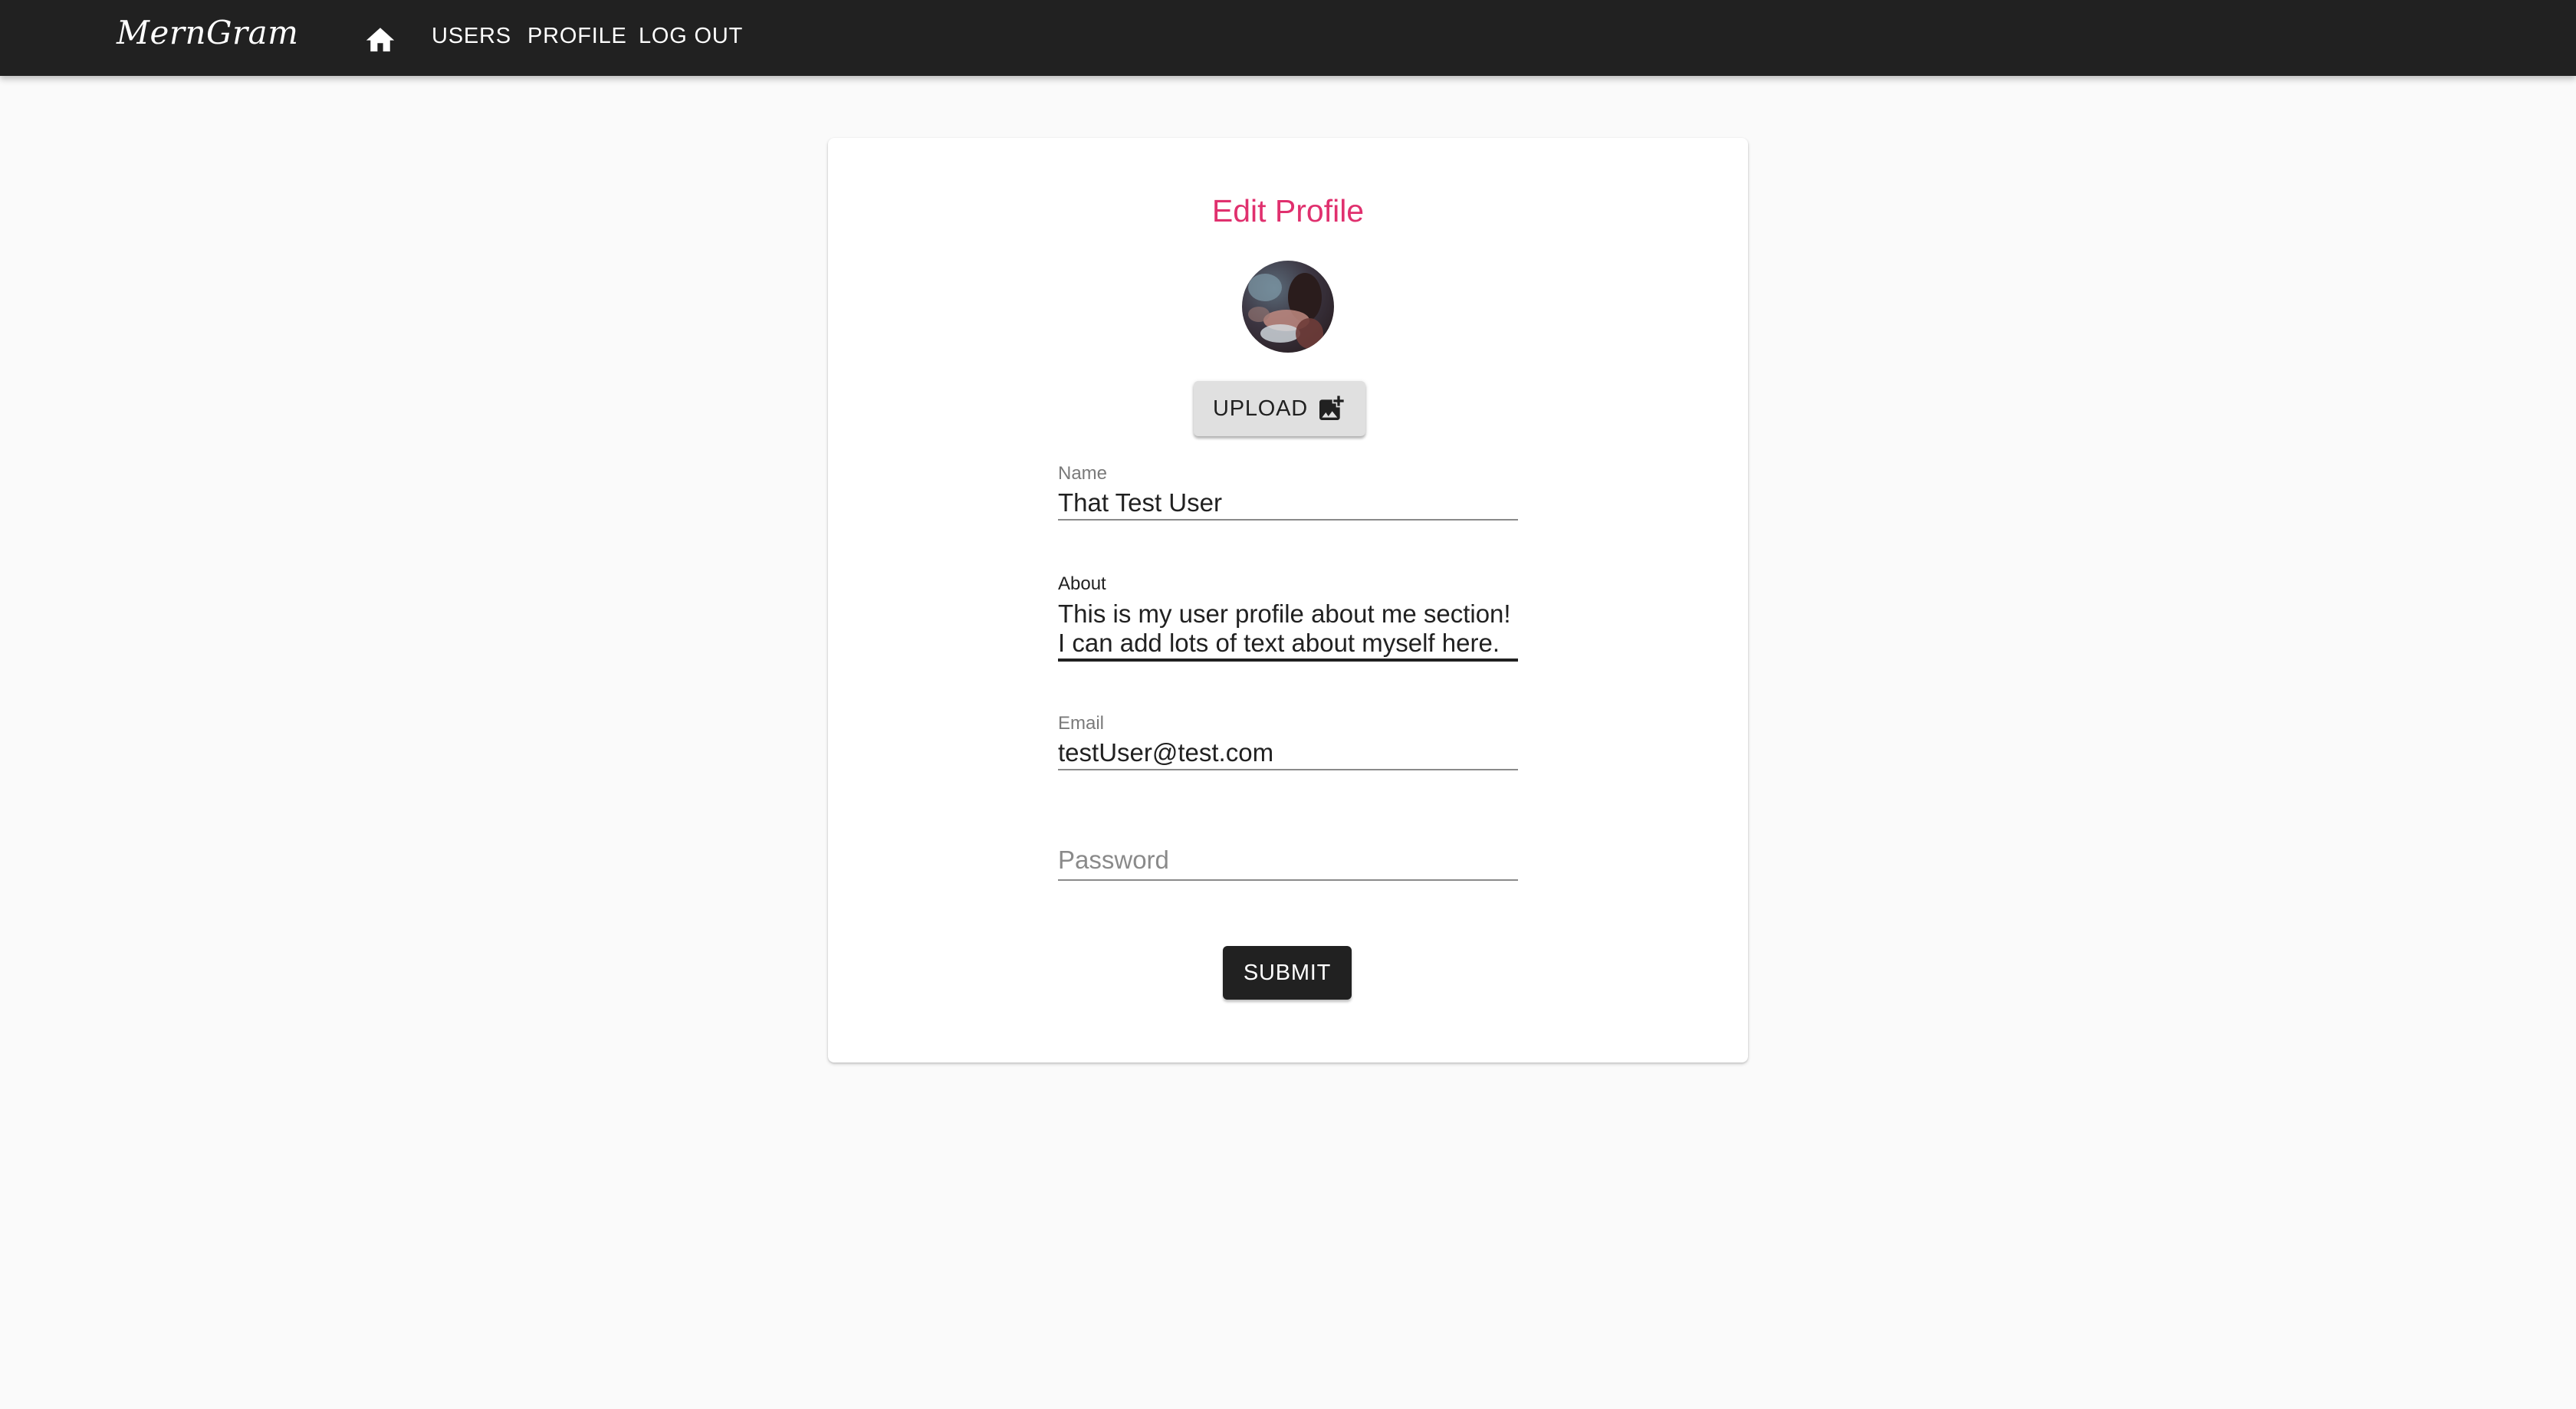 The height and width of the screenshot is (1409, 2576). I want to click on name-label: Name, so click(1083, 473).